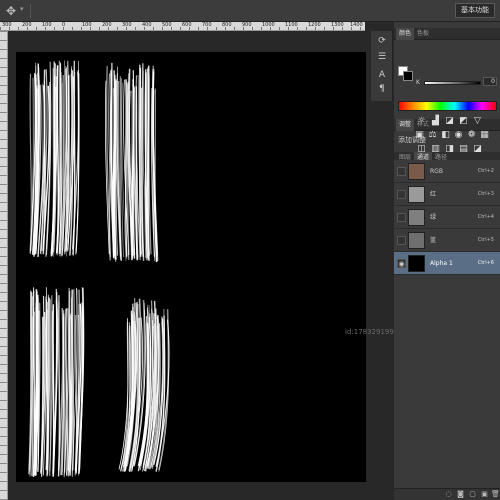 Image resolution: width=500 pixels, height=500 pixels. Describe the element at coordinates (268, 25) in the screenshot. I see `ruler-label: 1000` at that location.